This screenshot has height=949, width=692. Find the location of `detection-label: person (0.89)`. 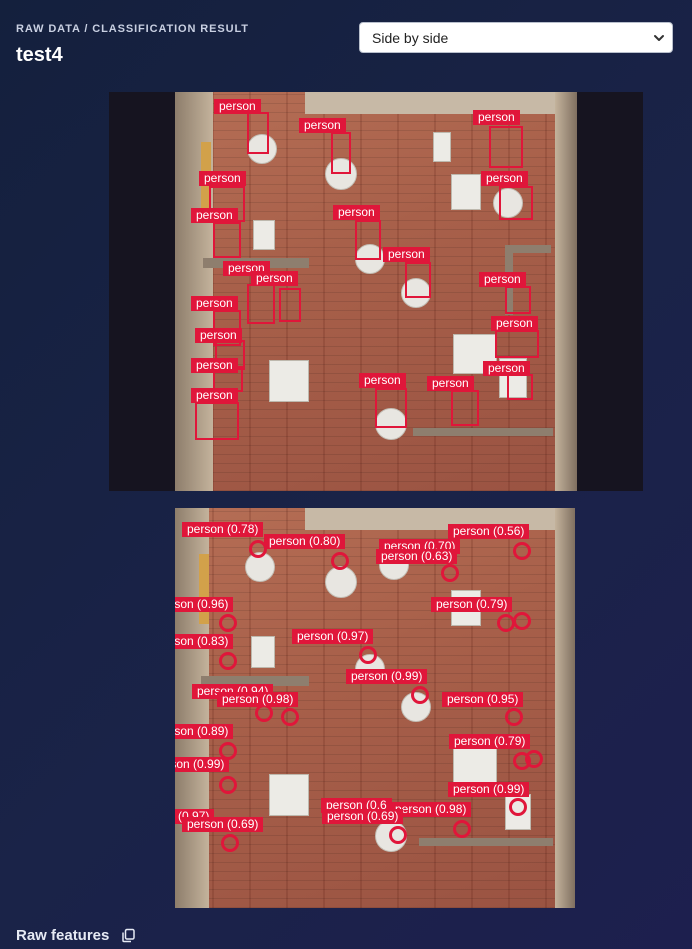

detection-label: person (0.89) is located at coordinates (204, 731).